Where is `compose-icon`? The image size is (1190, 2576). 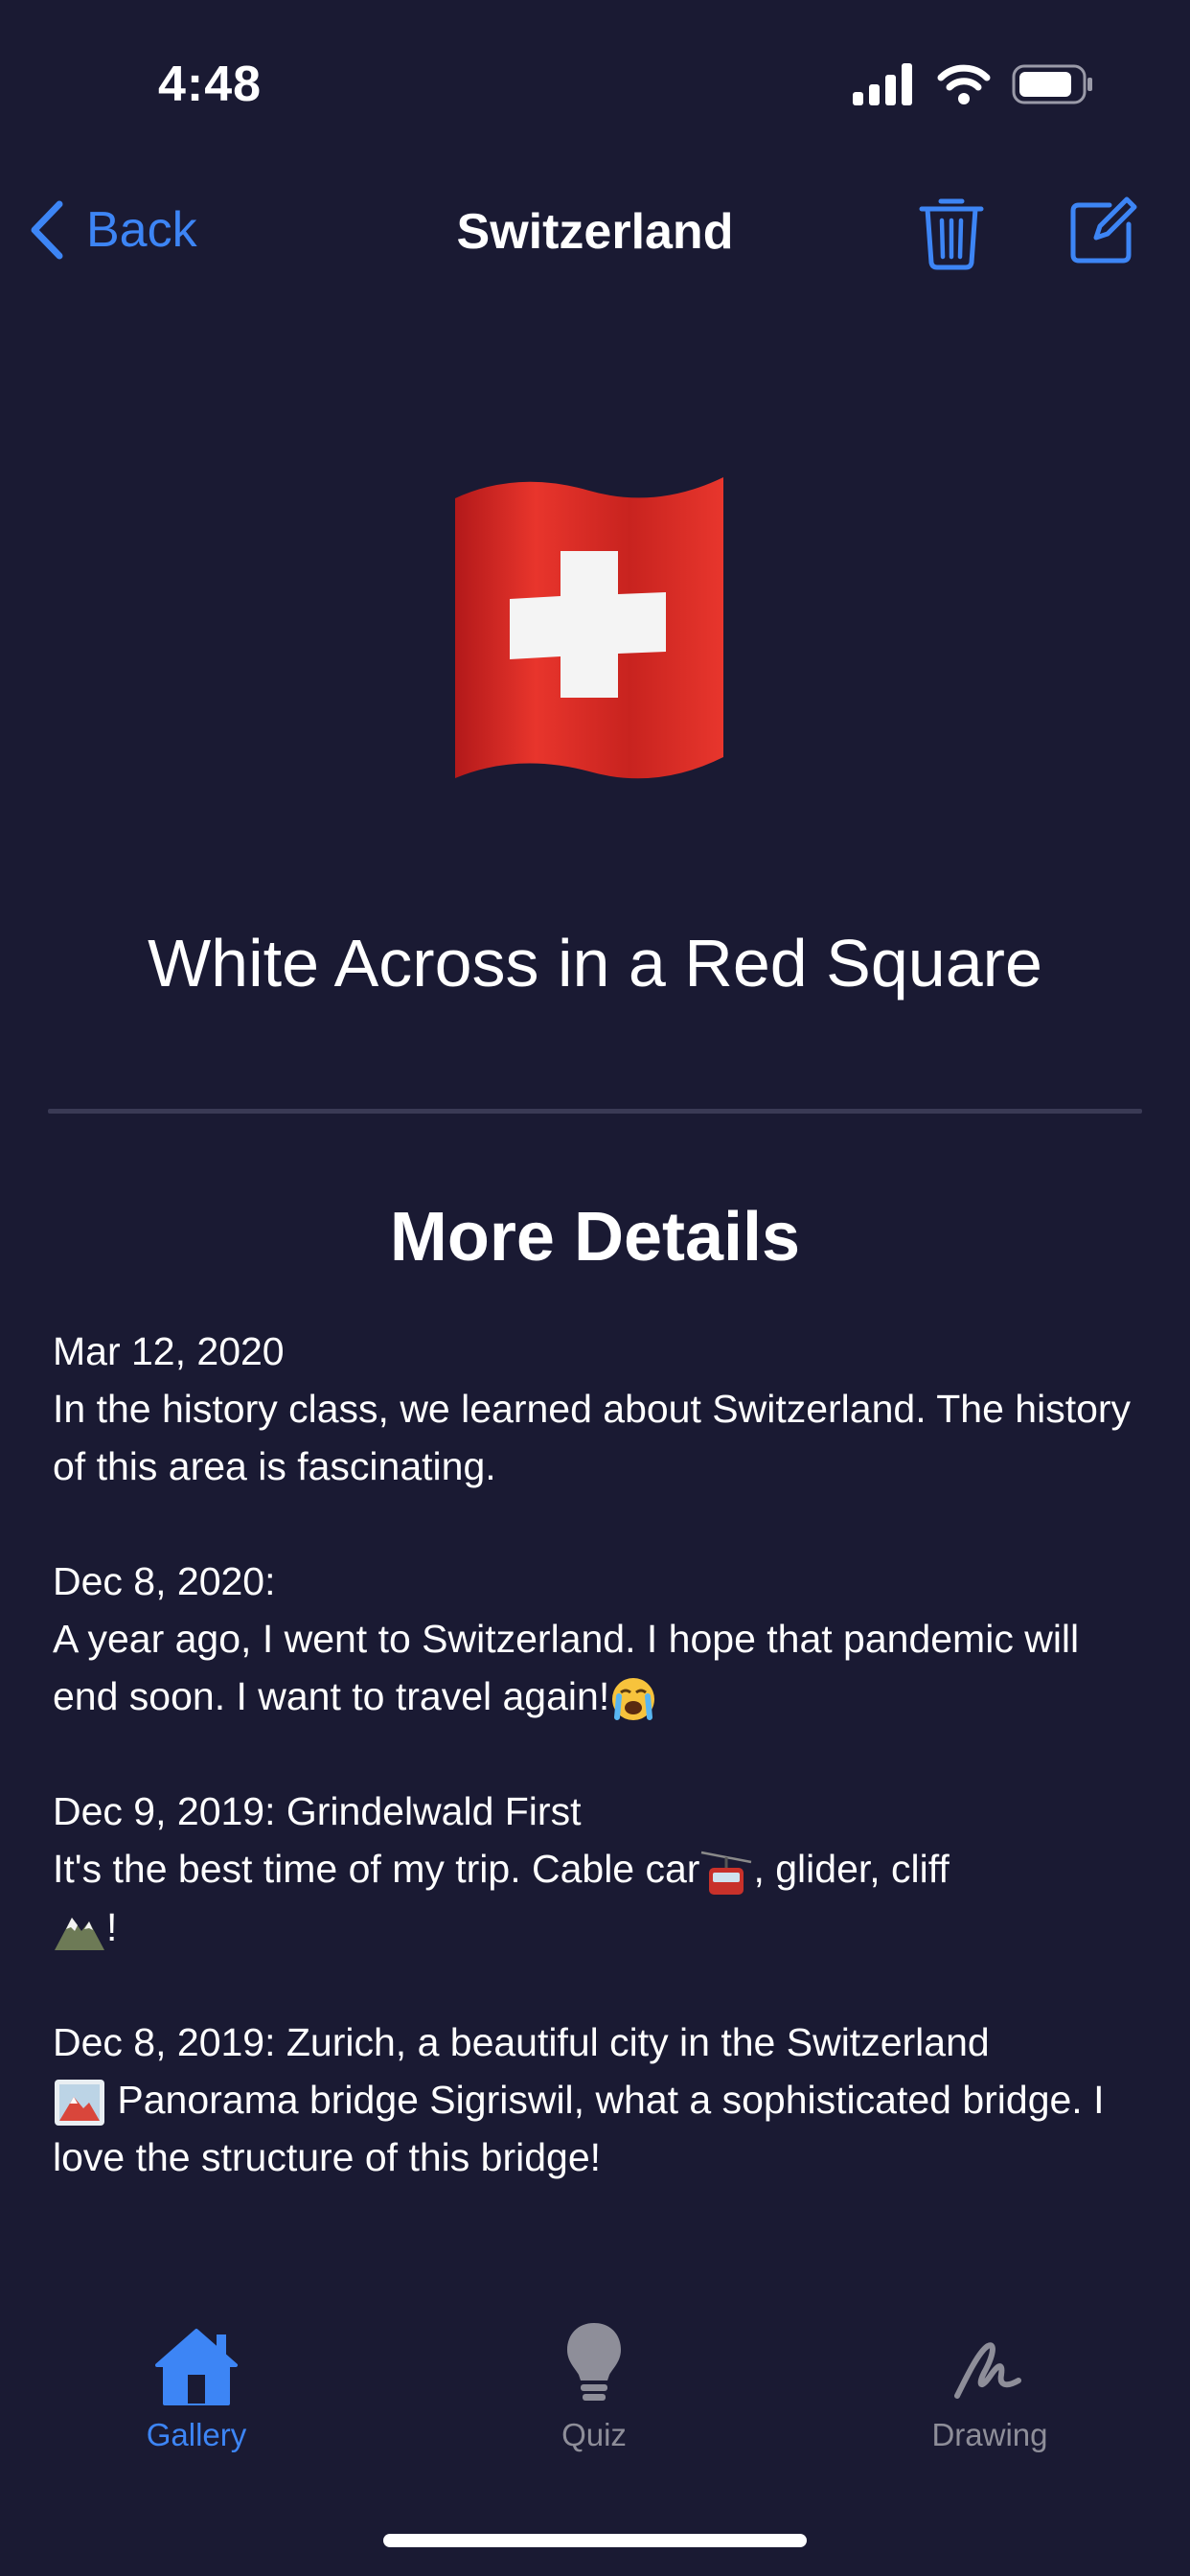
compose-icon is located at coordinates (1103, 230).